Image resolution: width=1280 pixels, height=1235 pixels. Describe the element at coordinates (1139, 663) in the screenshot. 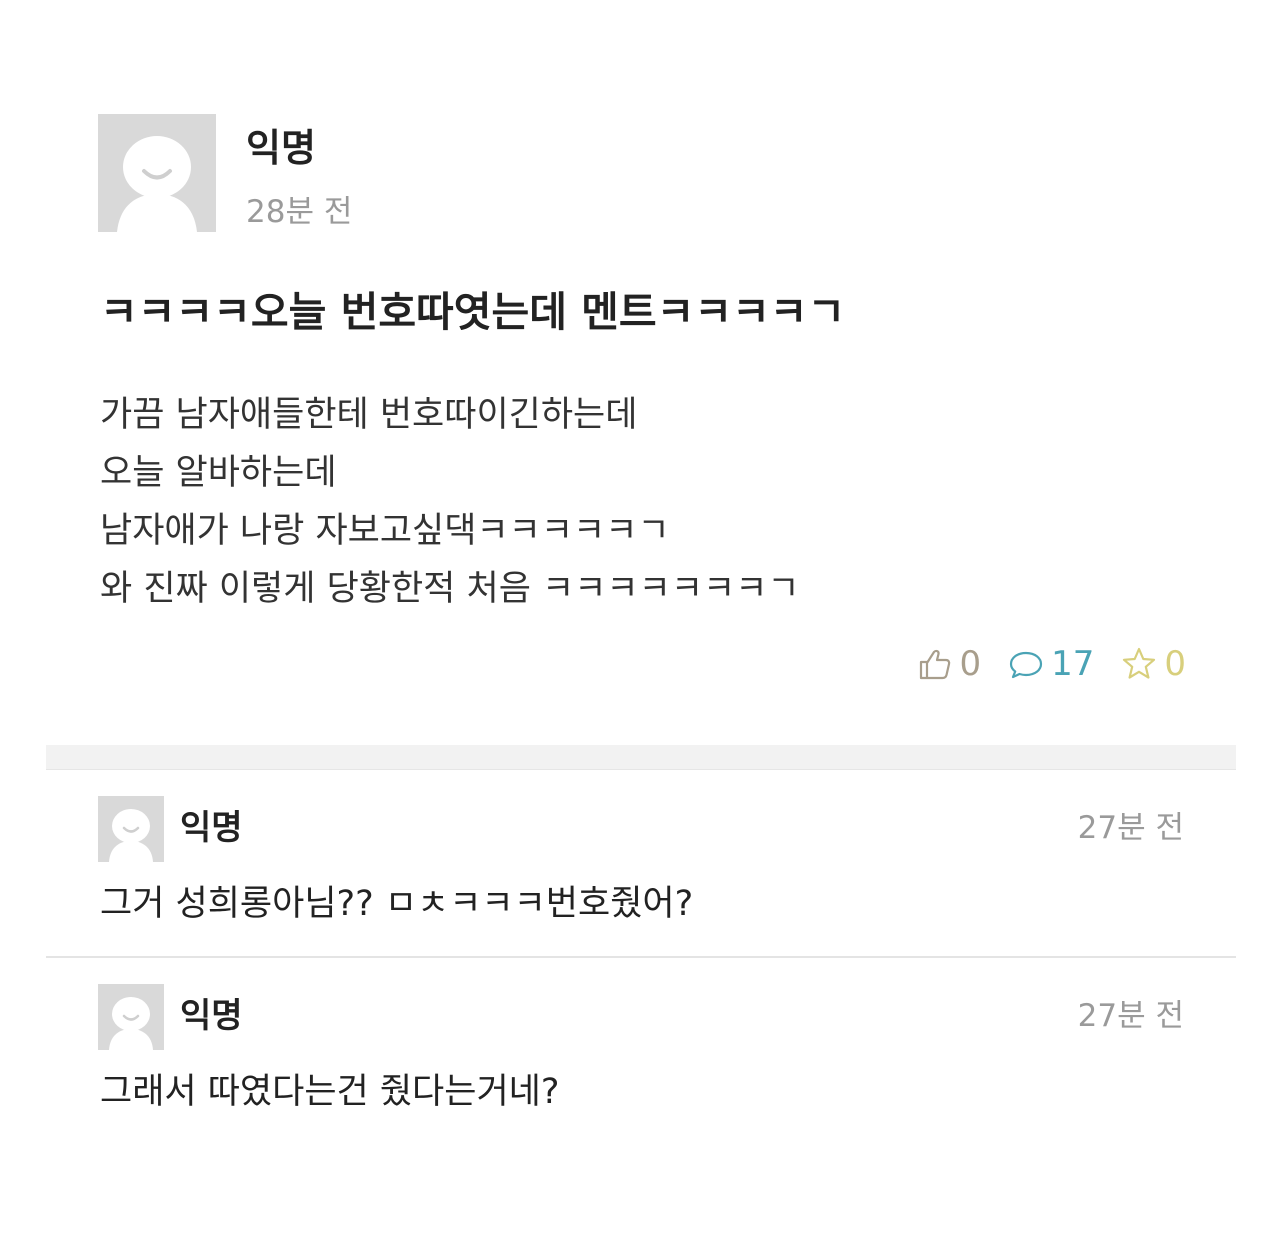

I see `star-icon` at that location.